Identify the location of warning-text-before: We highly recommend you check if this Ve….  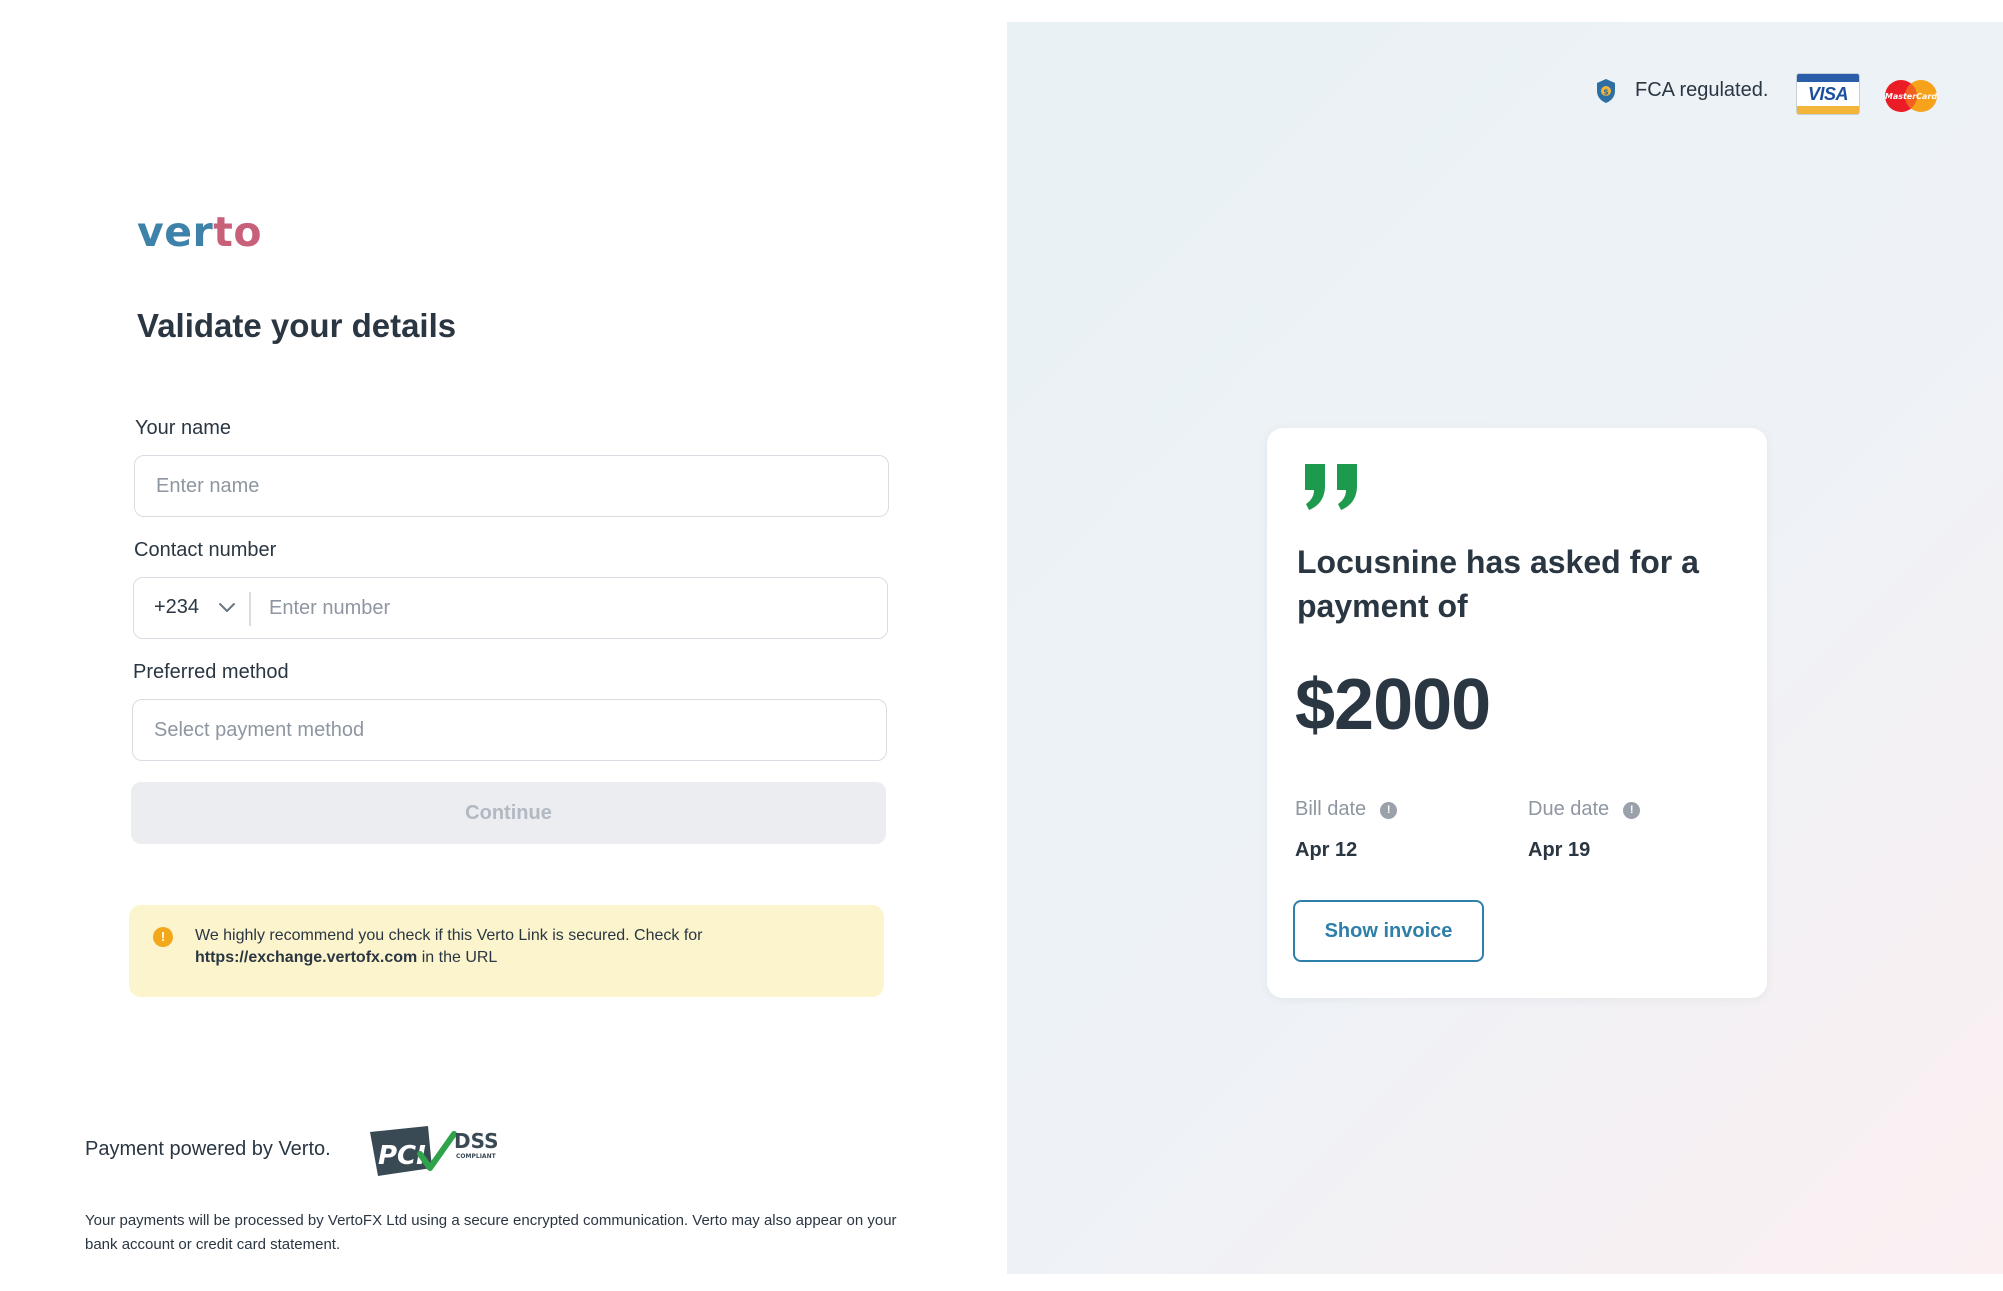
(449, 935).